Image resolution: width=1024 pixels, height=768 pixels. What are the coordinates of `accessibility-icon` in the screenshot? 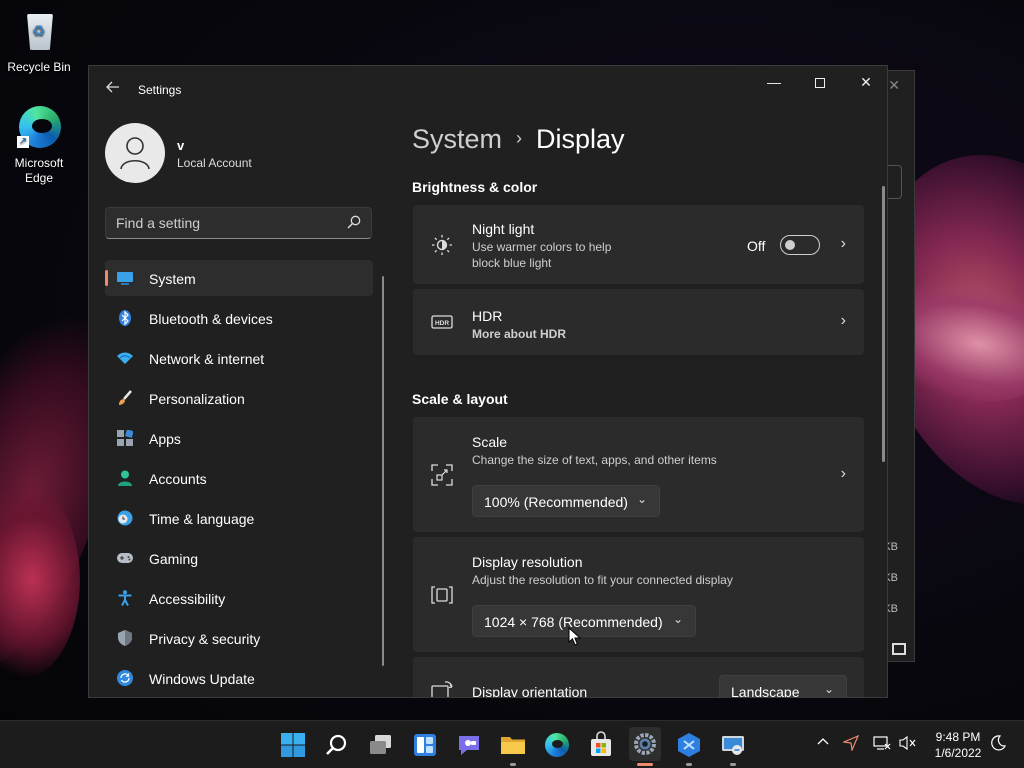 It's located at (125, 598).